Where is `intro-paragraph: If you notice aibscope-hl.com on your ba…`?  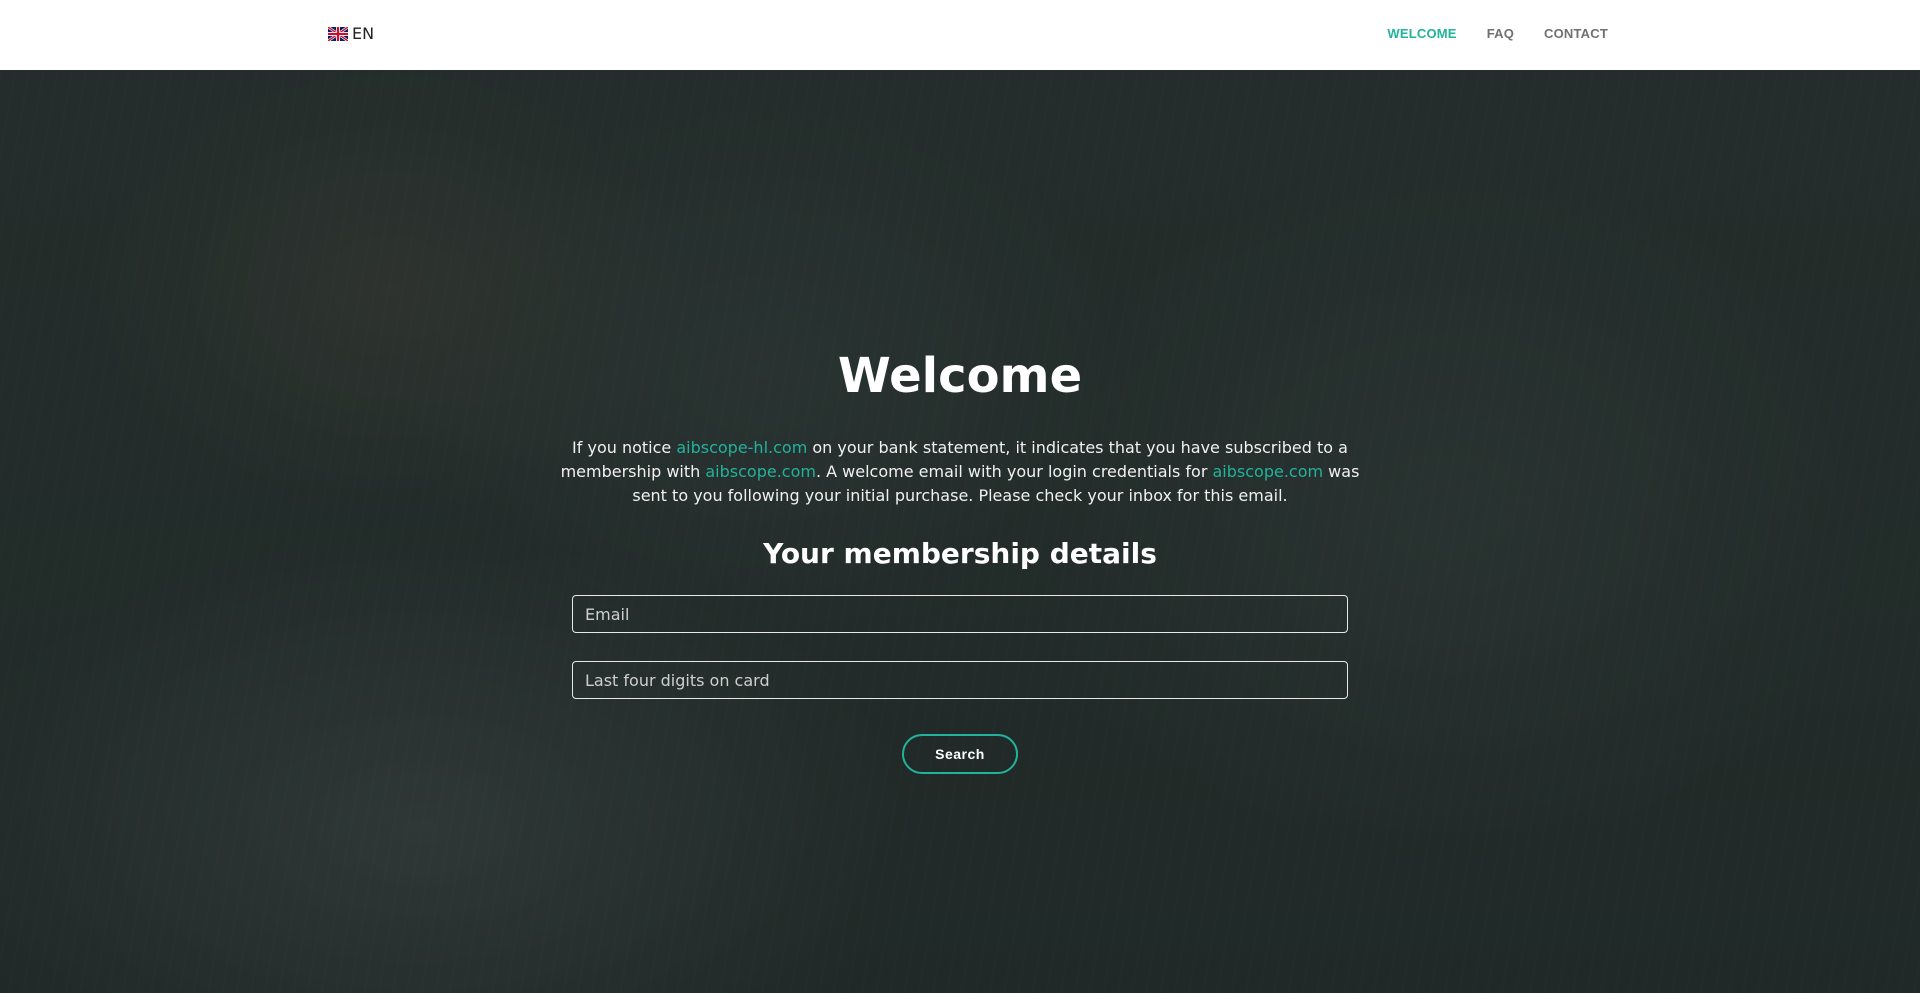
intro-paragraph: If you notice aibscope-hl.com on your ba… is located at coordinates (960, 472).